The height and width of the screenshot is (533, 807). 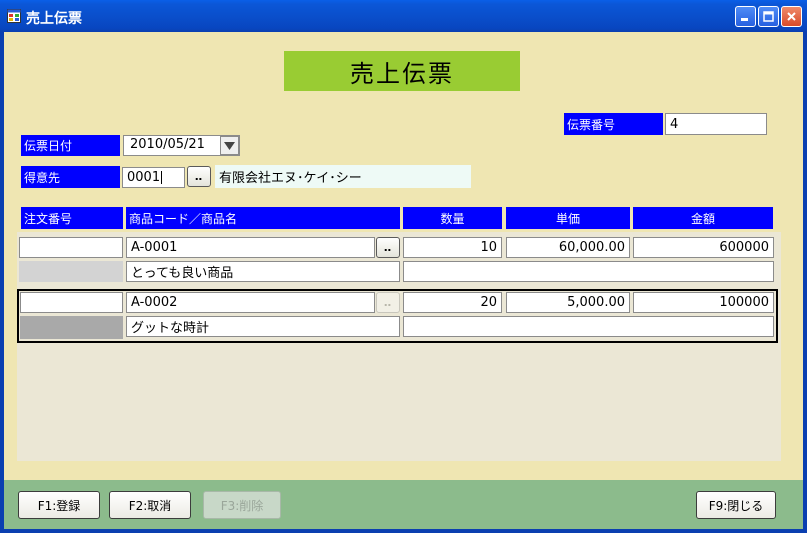 What do you see at coordinates (71, 302) in the screenshot?
I see `row2-order-number` at bounding box center [71, 302].